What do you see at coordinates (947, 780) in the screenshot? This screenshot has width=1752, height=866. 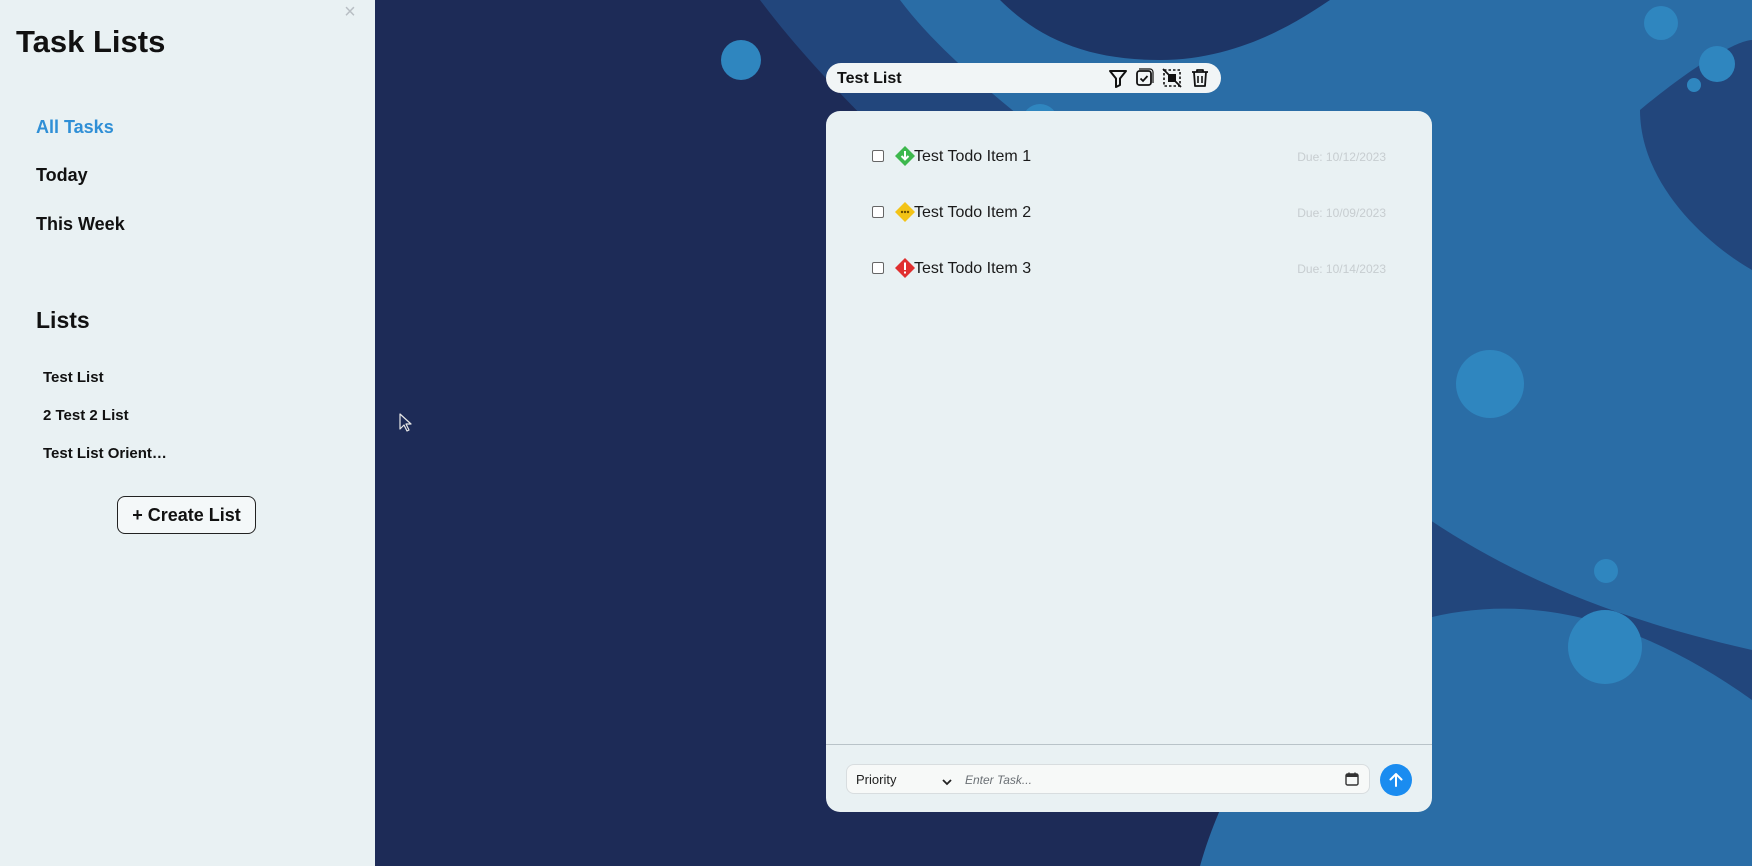 I see `chevron-down-icon` at bounding box center [947, 780].